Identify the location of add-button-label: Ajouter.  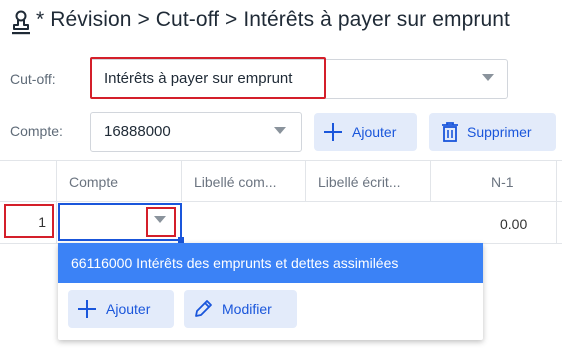
(374, 132).